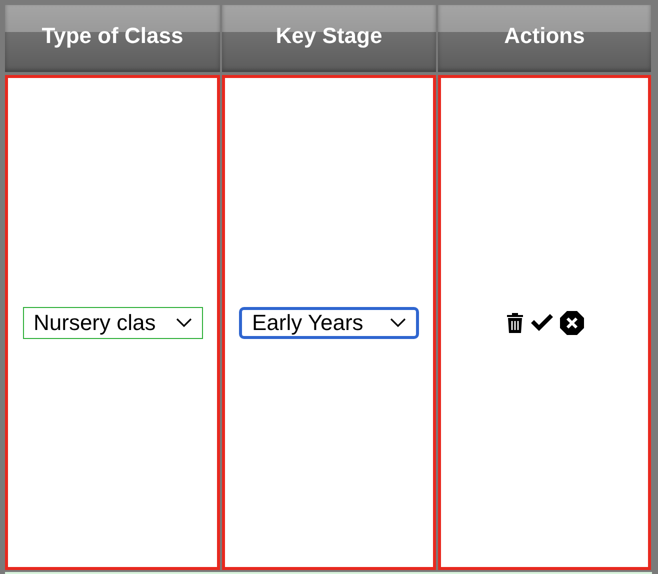 The image size is (658, 574). Describe the element at coordinates (329, 322) in the screenshot. I see `key-stage-dropdown: Early Years` at that location.